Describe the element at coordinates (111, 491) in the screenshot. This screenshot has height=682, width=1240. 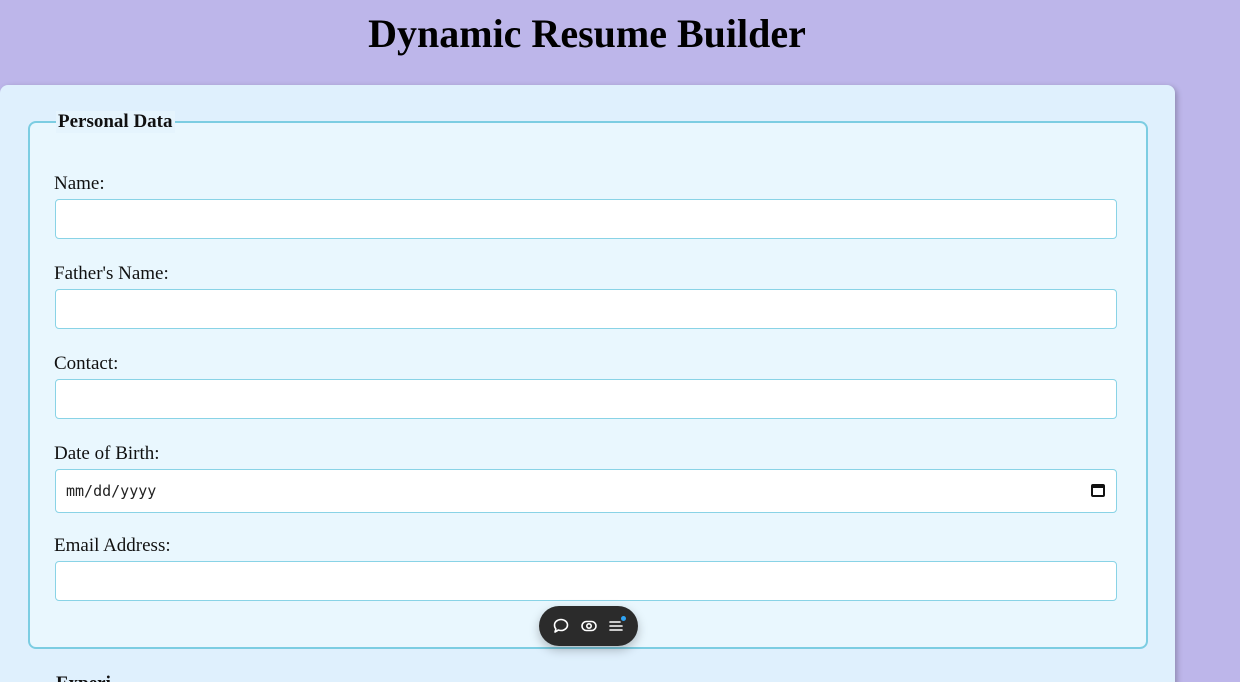
I see `date-placeholder: mm/dd/yyyy` at that location.